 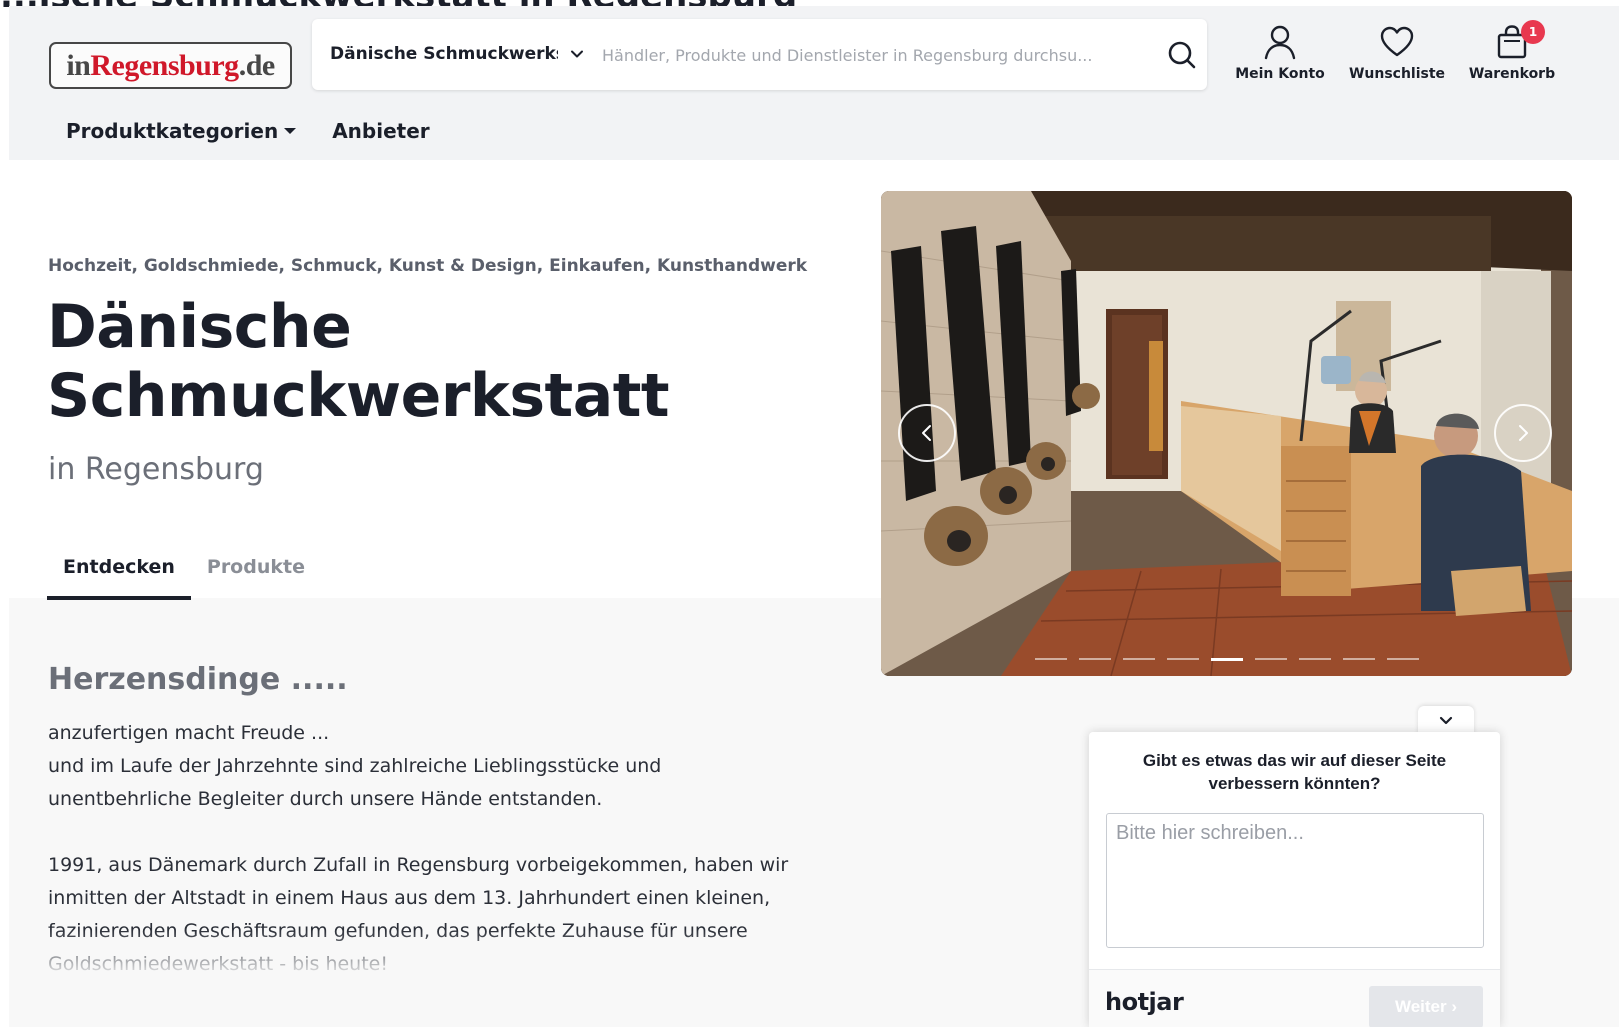 I want to click on search-scope-select: Dänische Schmuckwerkstatt, so click(x=444, y=54).